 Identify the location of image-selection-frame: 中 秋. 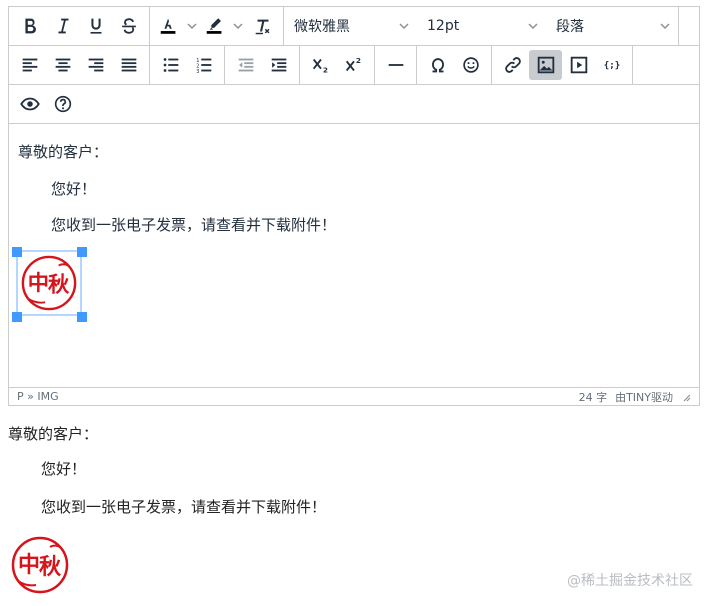
(49, 283).